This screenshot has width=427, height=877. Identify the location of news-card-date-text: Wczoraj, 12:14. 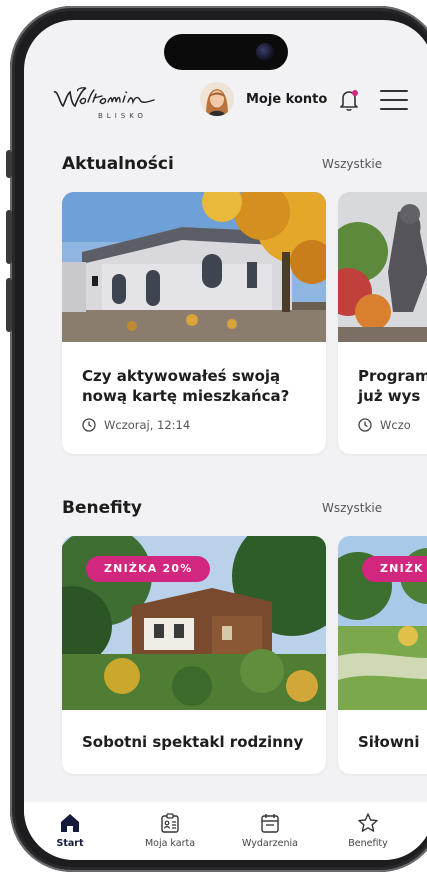
(147, 425).